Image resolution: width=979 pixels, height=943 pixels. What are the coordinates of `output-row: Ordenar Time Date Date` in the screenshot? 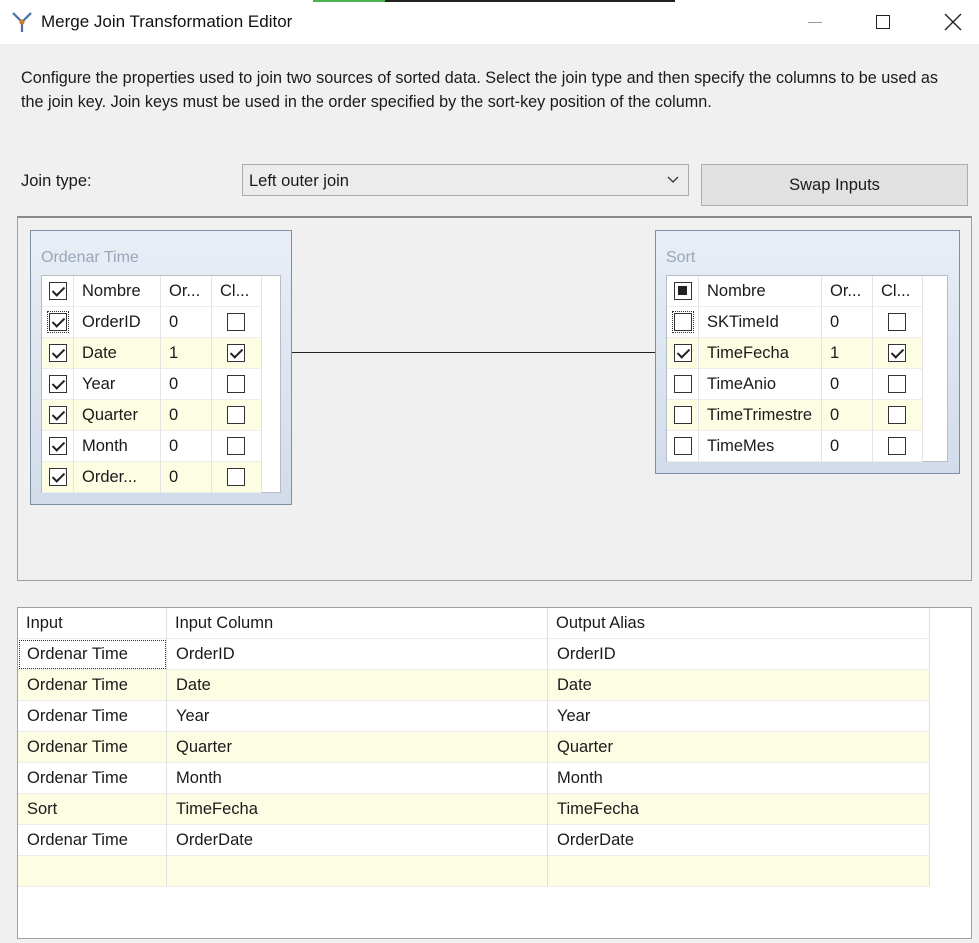 It's located at (474, 685).